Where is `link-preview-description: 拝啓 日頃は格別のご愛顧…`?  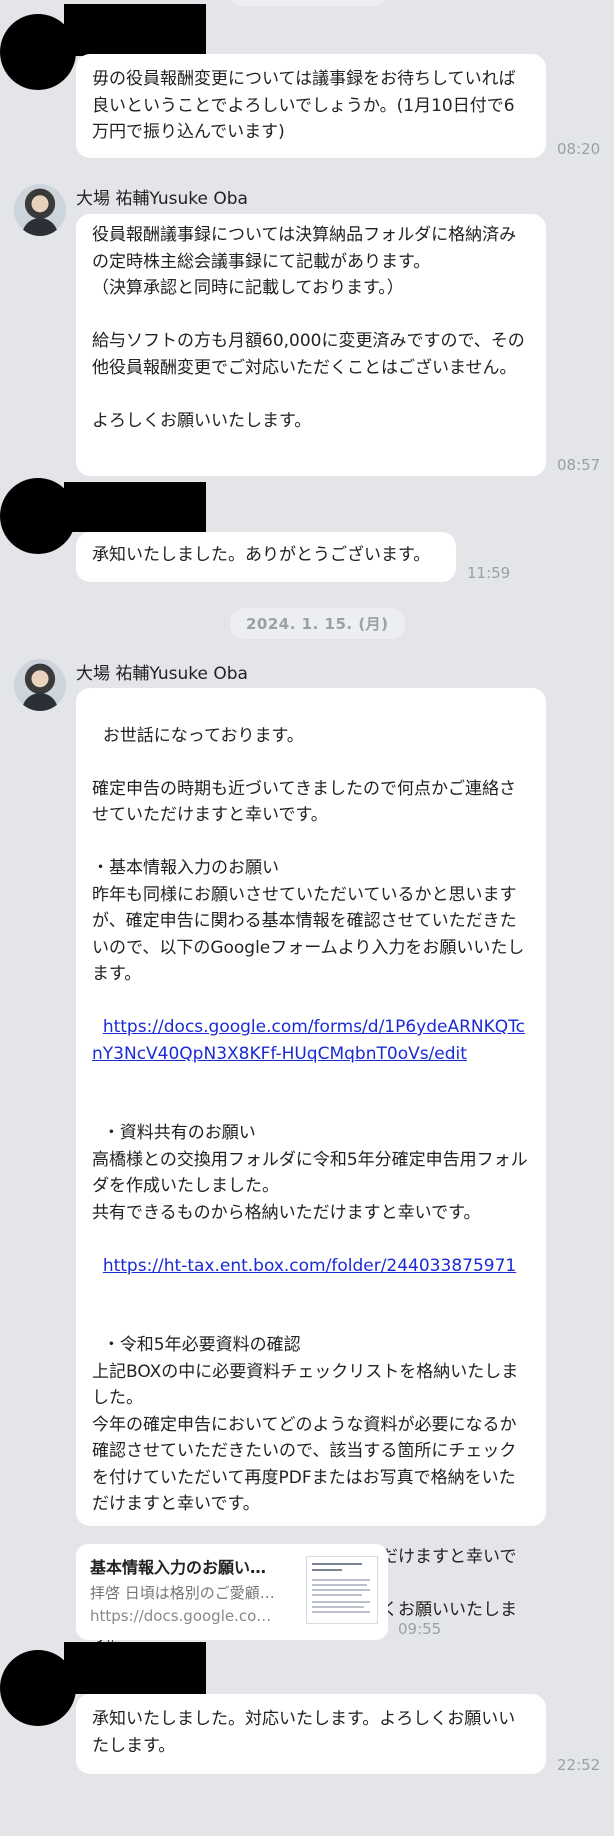
link-preview-description: 拝啓 日頃は格別のご愛顧… is located at coordinates (182, 1593).